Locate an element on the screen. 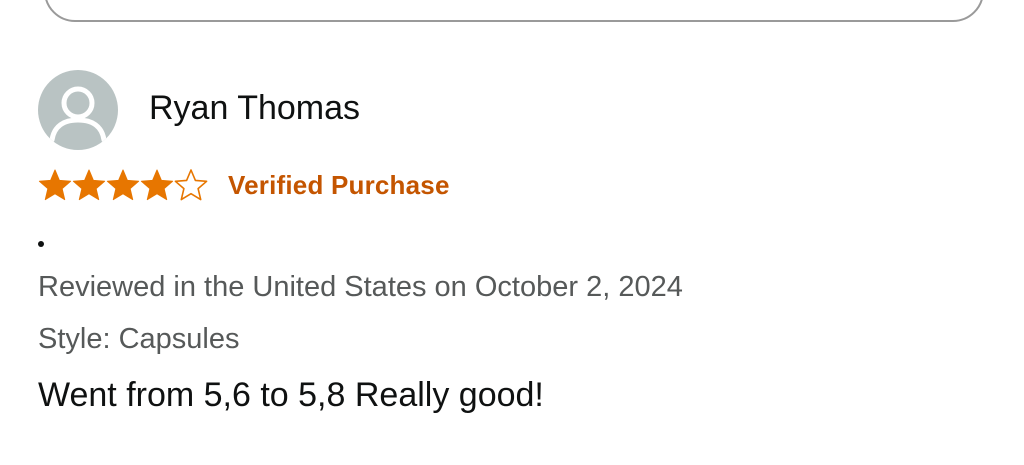 This screenshot has width=1024, height=465. star-empty-icon is located at coordinates (191, 185).